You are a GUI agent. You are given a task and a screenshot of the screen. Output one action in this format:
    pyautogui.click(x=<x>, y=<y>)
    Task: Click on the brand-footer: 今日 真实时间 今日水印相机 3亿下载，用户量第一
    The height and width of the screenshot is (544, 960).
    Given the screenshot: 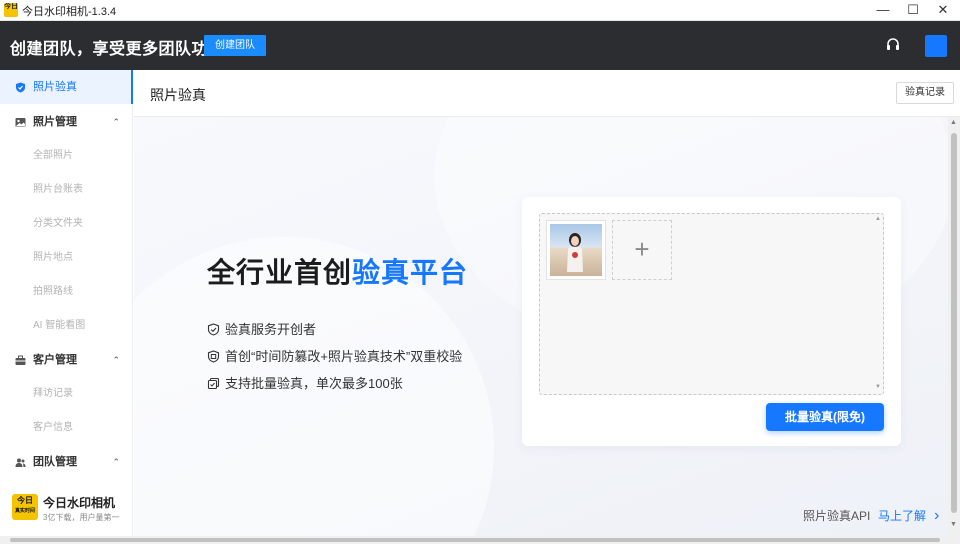 What is the action you would take?
    pyautogui.click(x=72, y=511)
    